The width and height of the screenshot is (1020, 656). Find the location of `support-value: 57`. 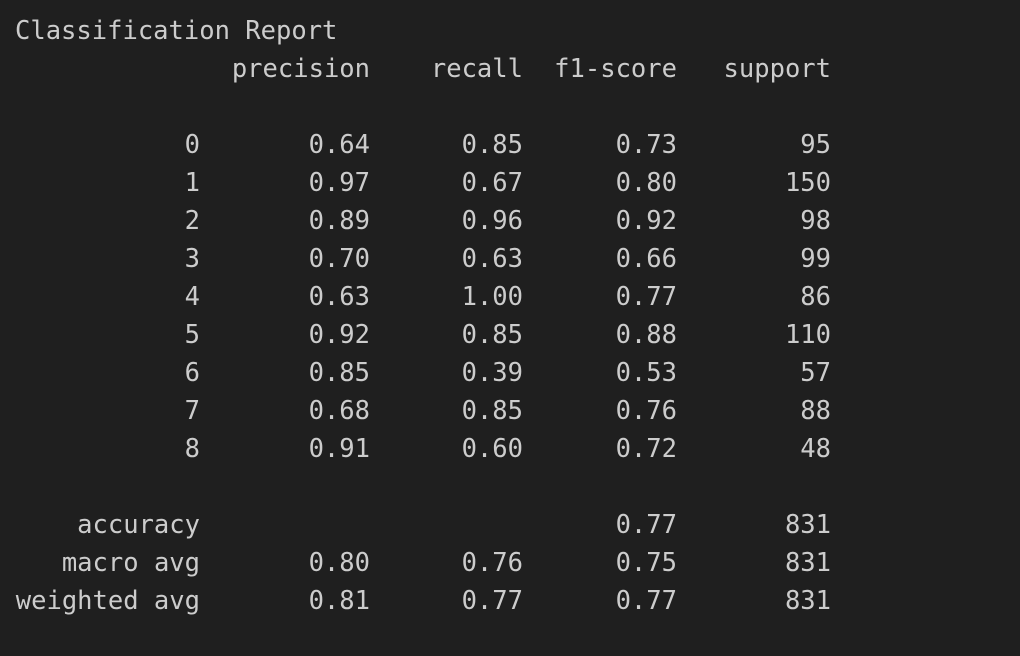

support-value: 57 is located at coordinates (815, 373).